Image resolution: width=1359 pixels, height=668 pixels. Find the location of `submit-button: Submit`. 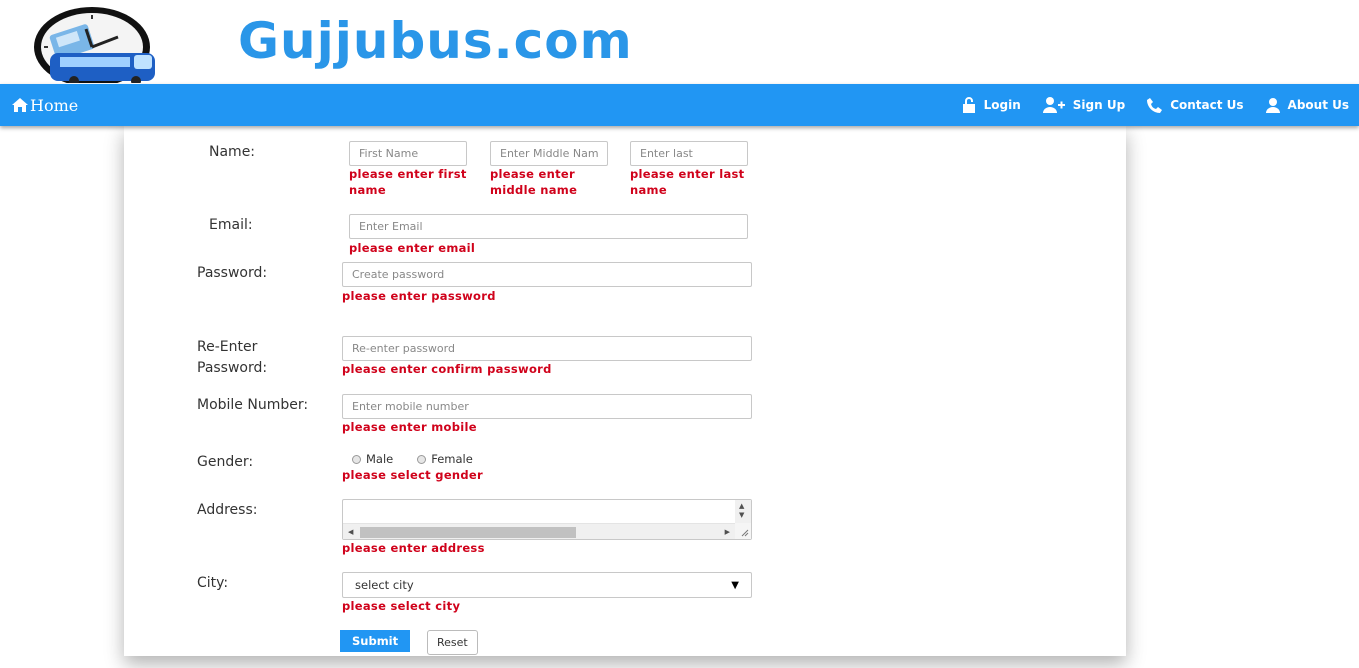

submit-button: Submit is located at coordinates (375, 641).